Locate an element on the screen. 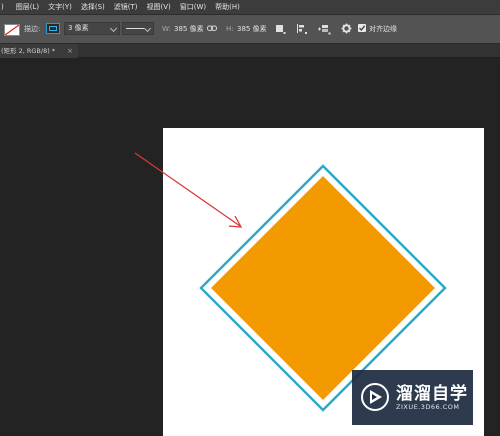 This screenshot has height=436, width=500. annotation-arrow is located at coordinates (188, 190).